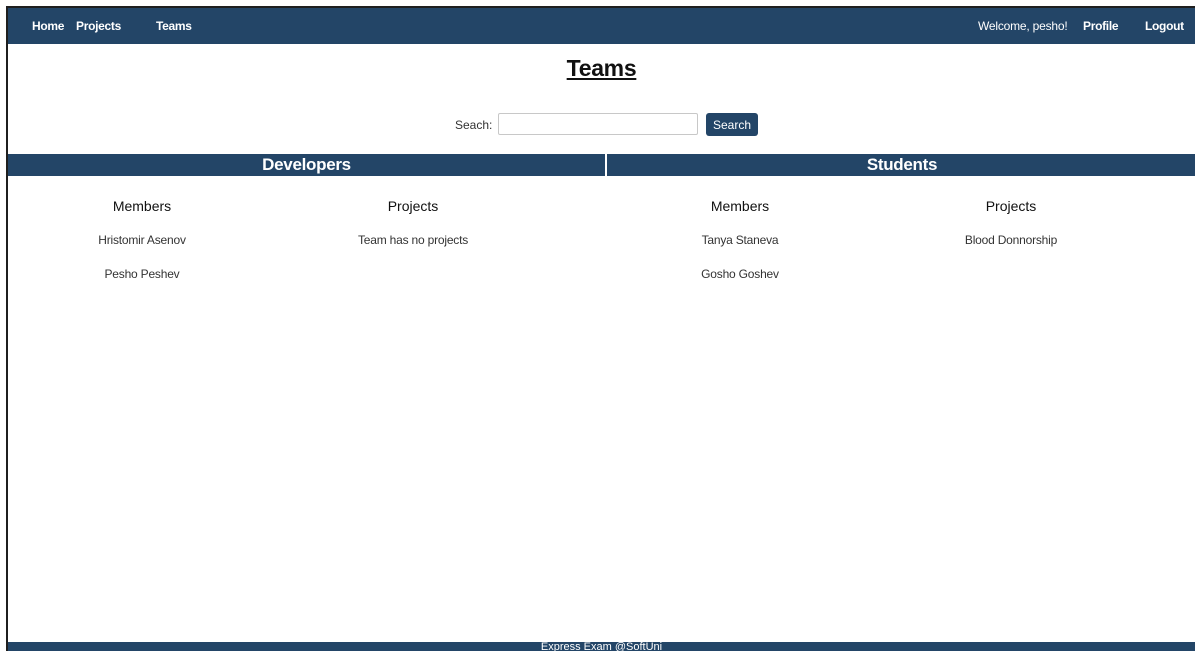  Describe the element at coordinates (901, 165) in the screenshot. I see `team-header-students: Students` at that location.